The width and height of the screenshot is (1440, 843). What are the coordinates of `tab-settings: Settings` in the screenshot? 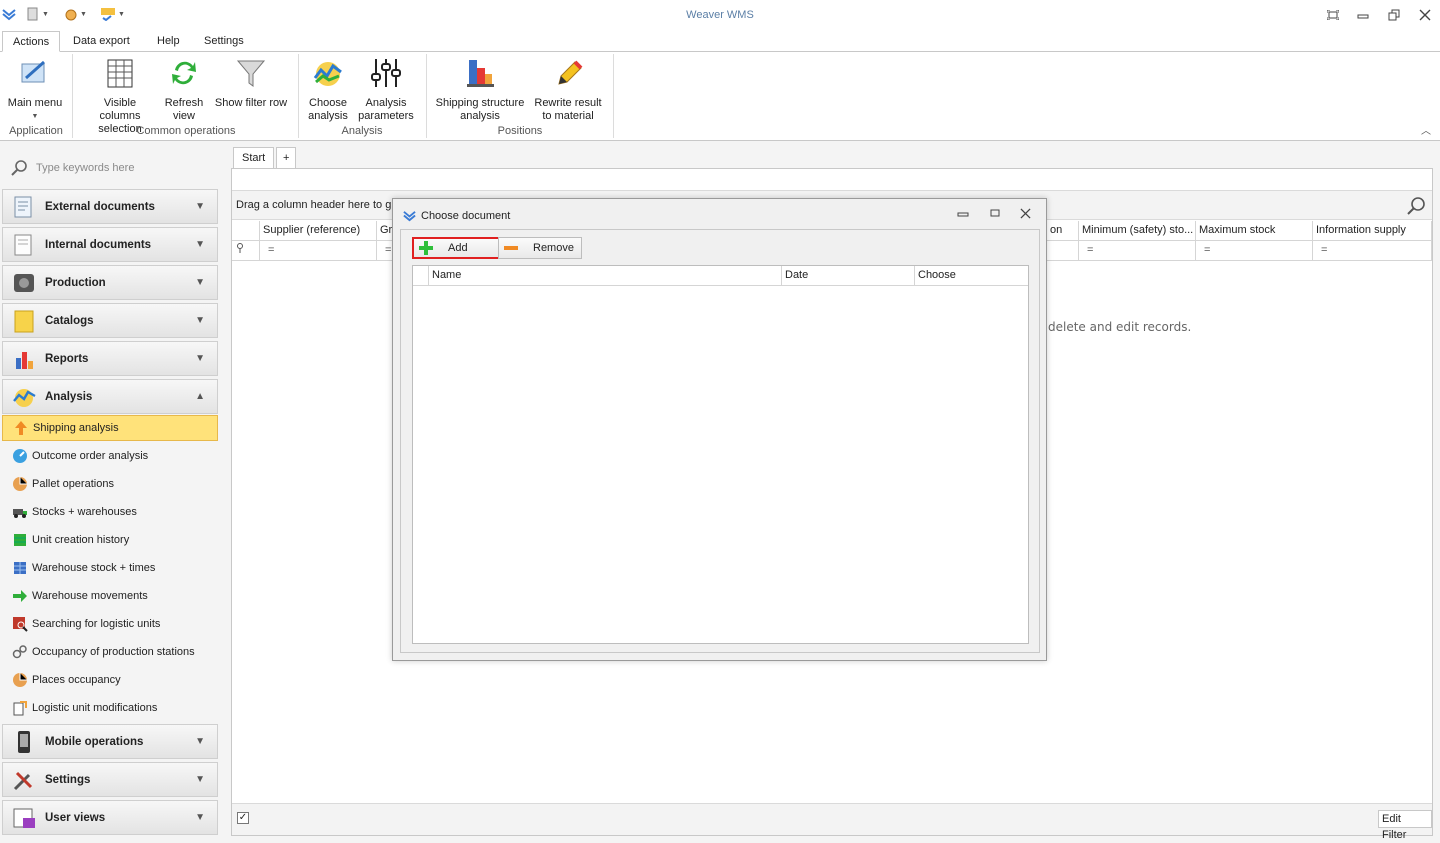 It's located at (224, 41).